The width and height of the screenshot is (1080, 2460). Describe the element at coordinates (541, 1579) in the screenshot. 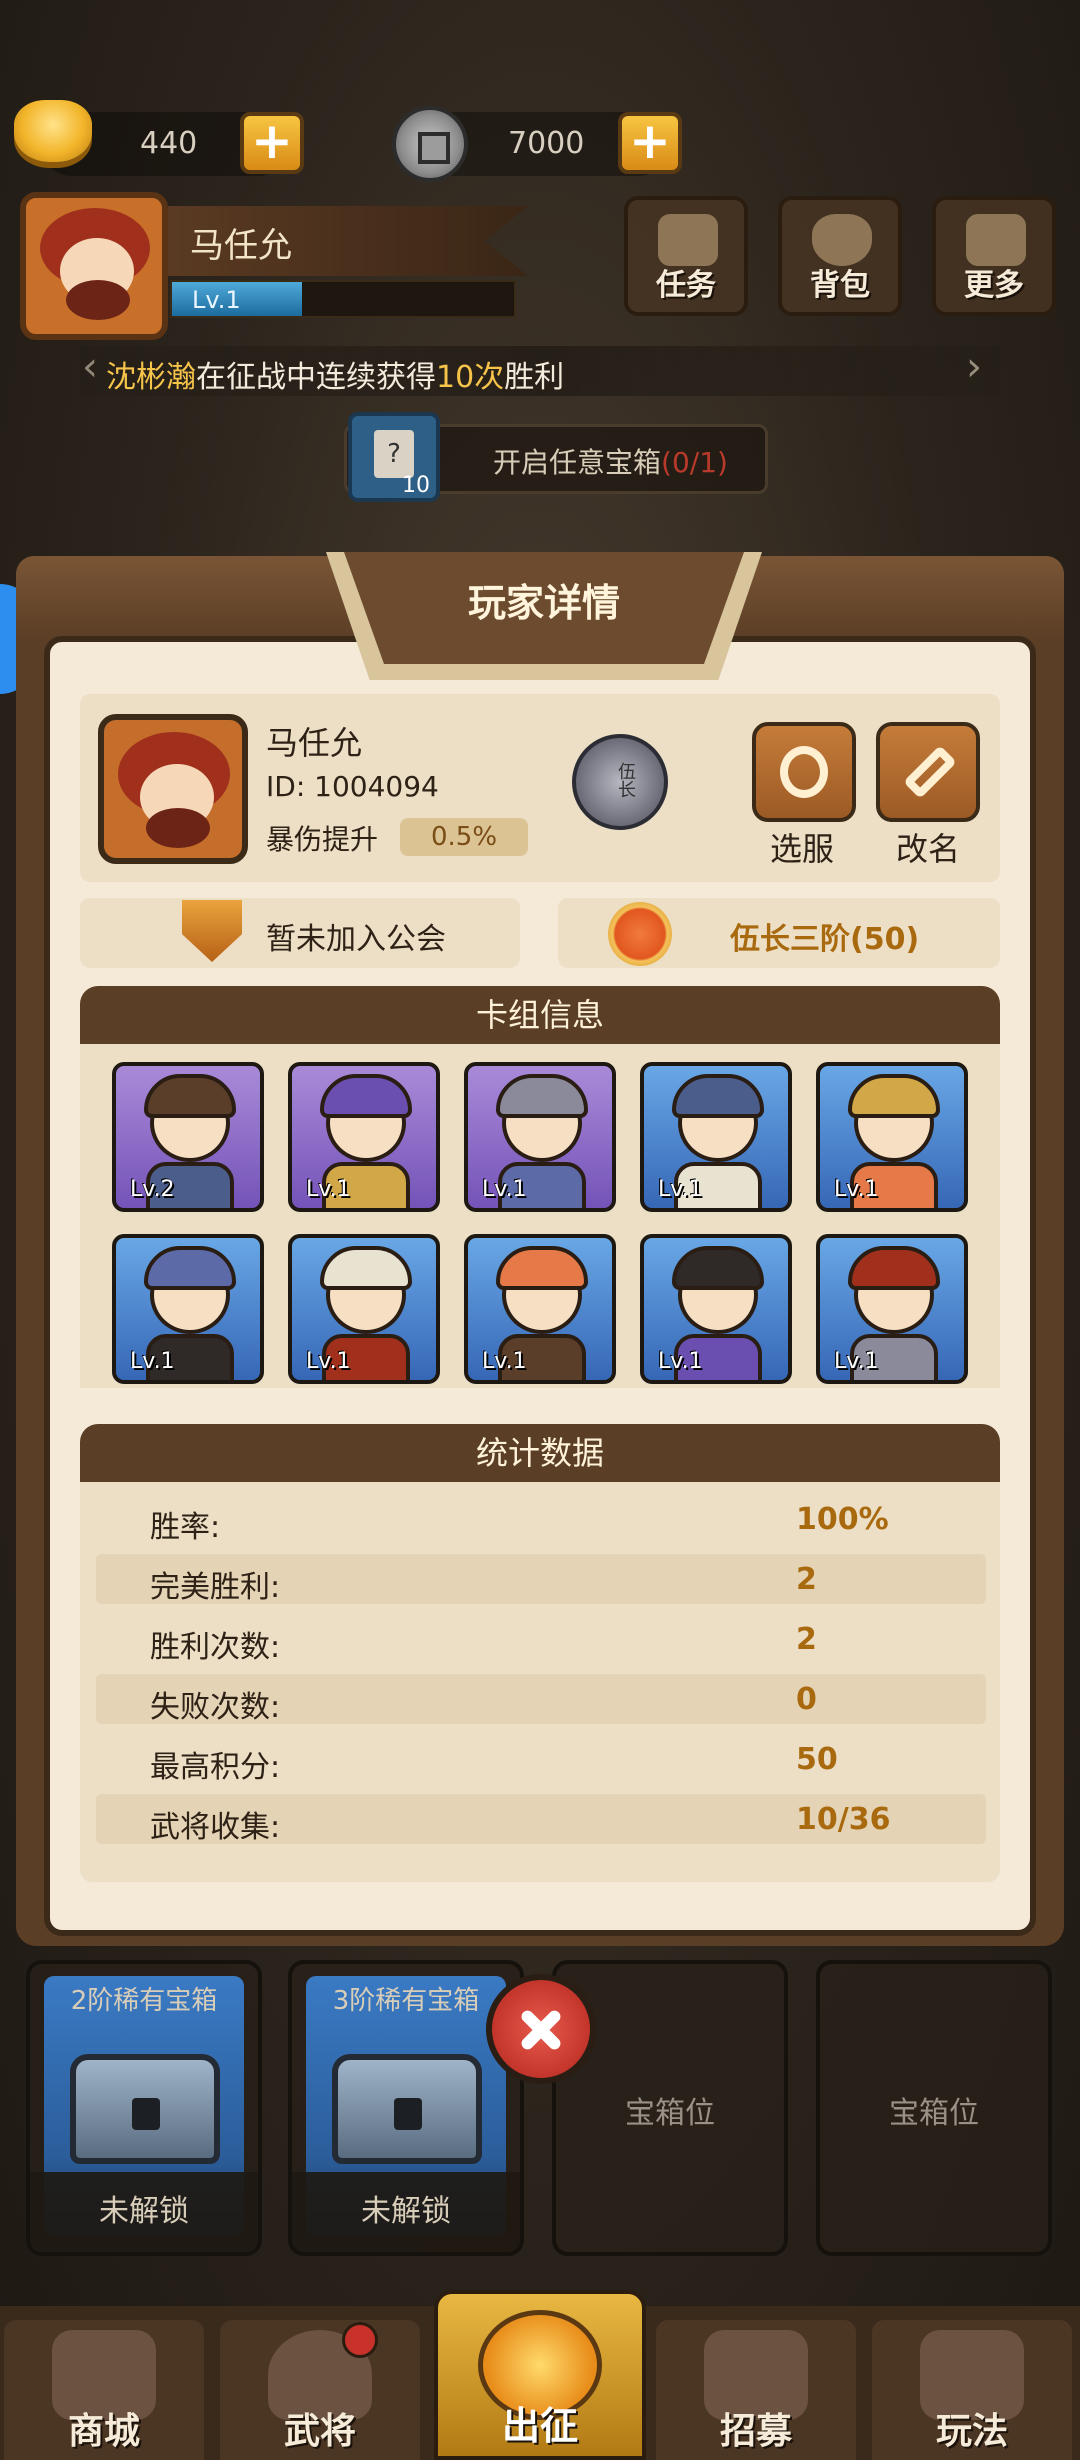

I see `stat-row: 完美胜利: 2` at that location.